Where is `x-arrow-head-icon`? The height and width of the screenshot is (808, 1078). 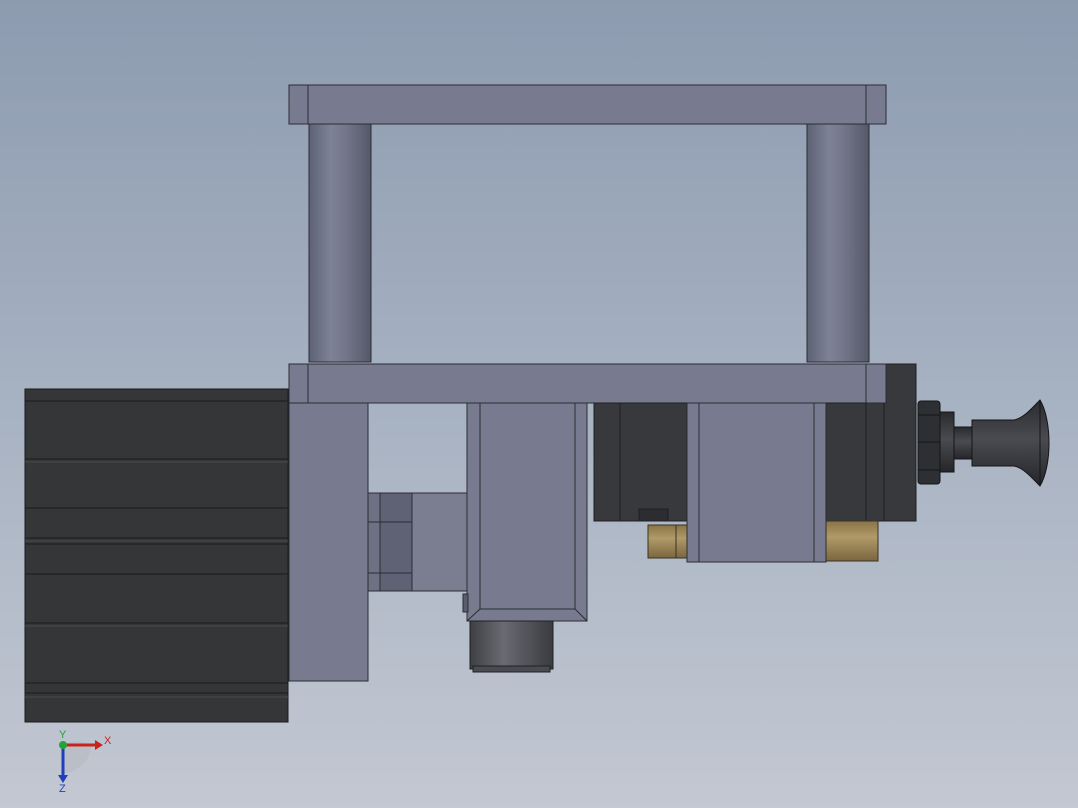
x-arrow-head-icon is located at coordinates (99, 745).